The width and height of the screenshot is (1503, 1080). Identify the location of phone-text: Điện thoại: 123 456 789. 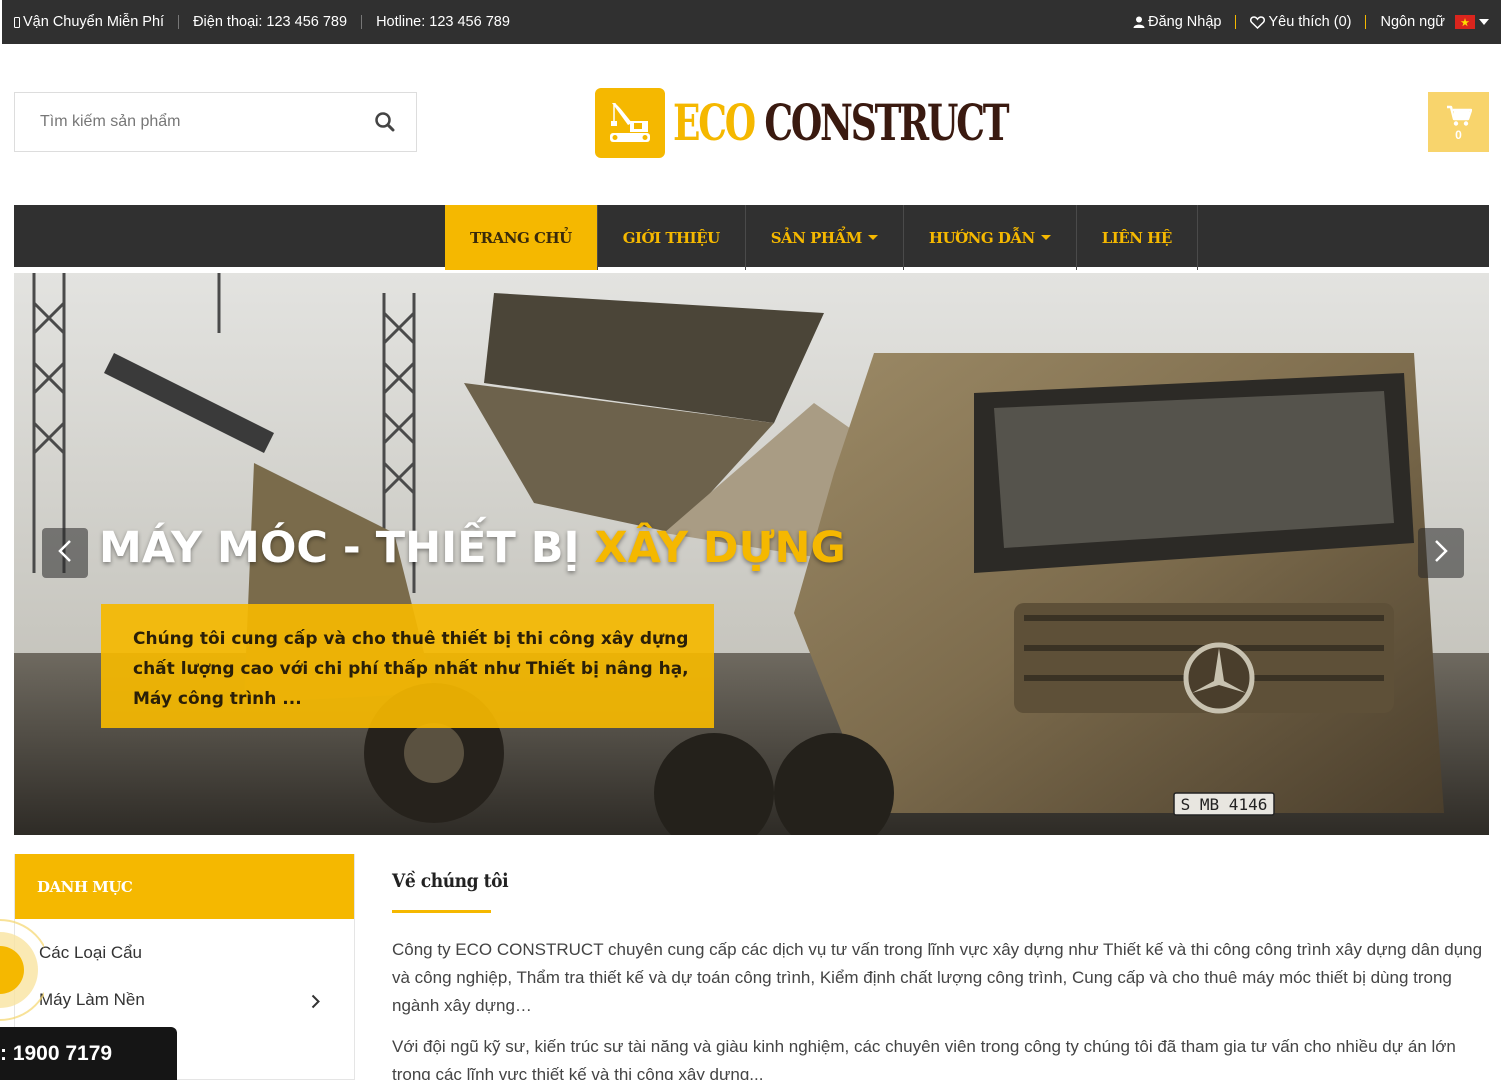
(270, 22).